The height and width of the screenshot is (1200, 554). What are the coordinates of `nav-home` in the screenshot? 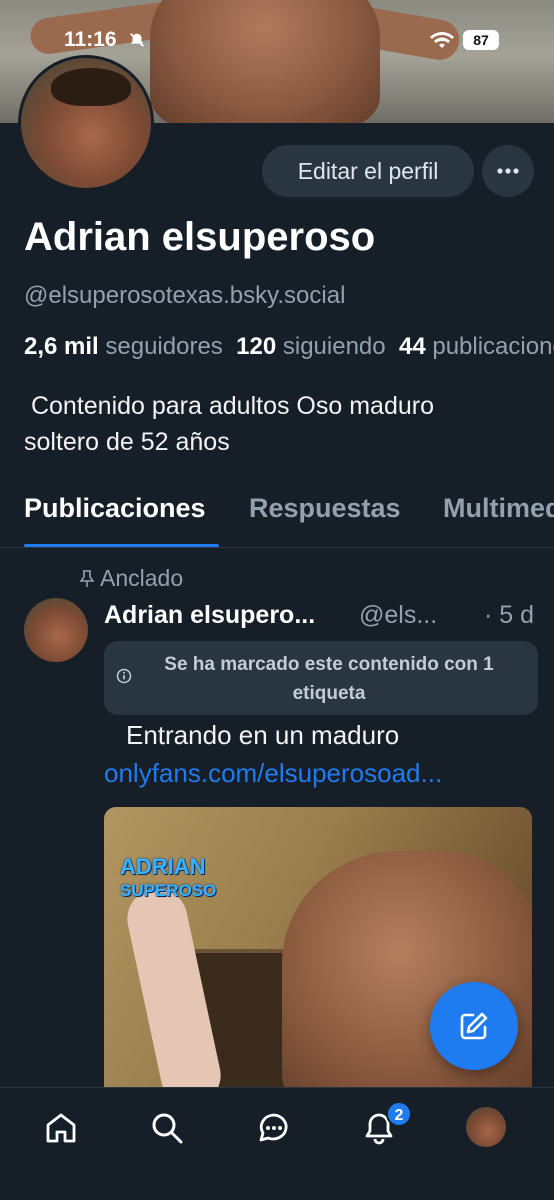 It's located at (61, 1128).